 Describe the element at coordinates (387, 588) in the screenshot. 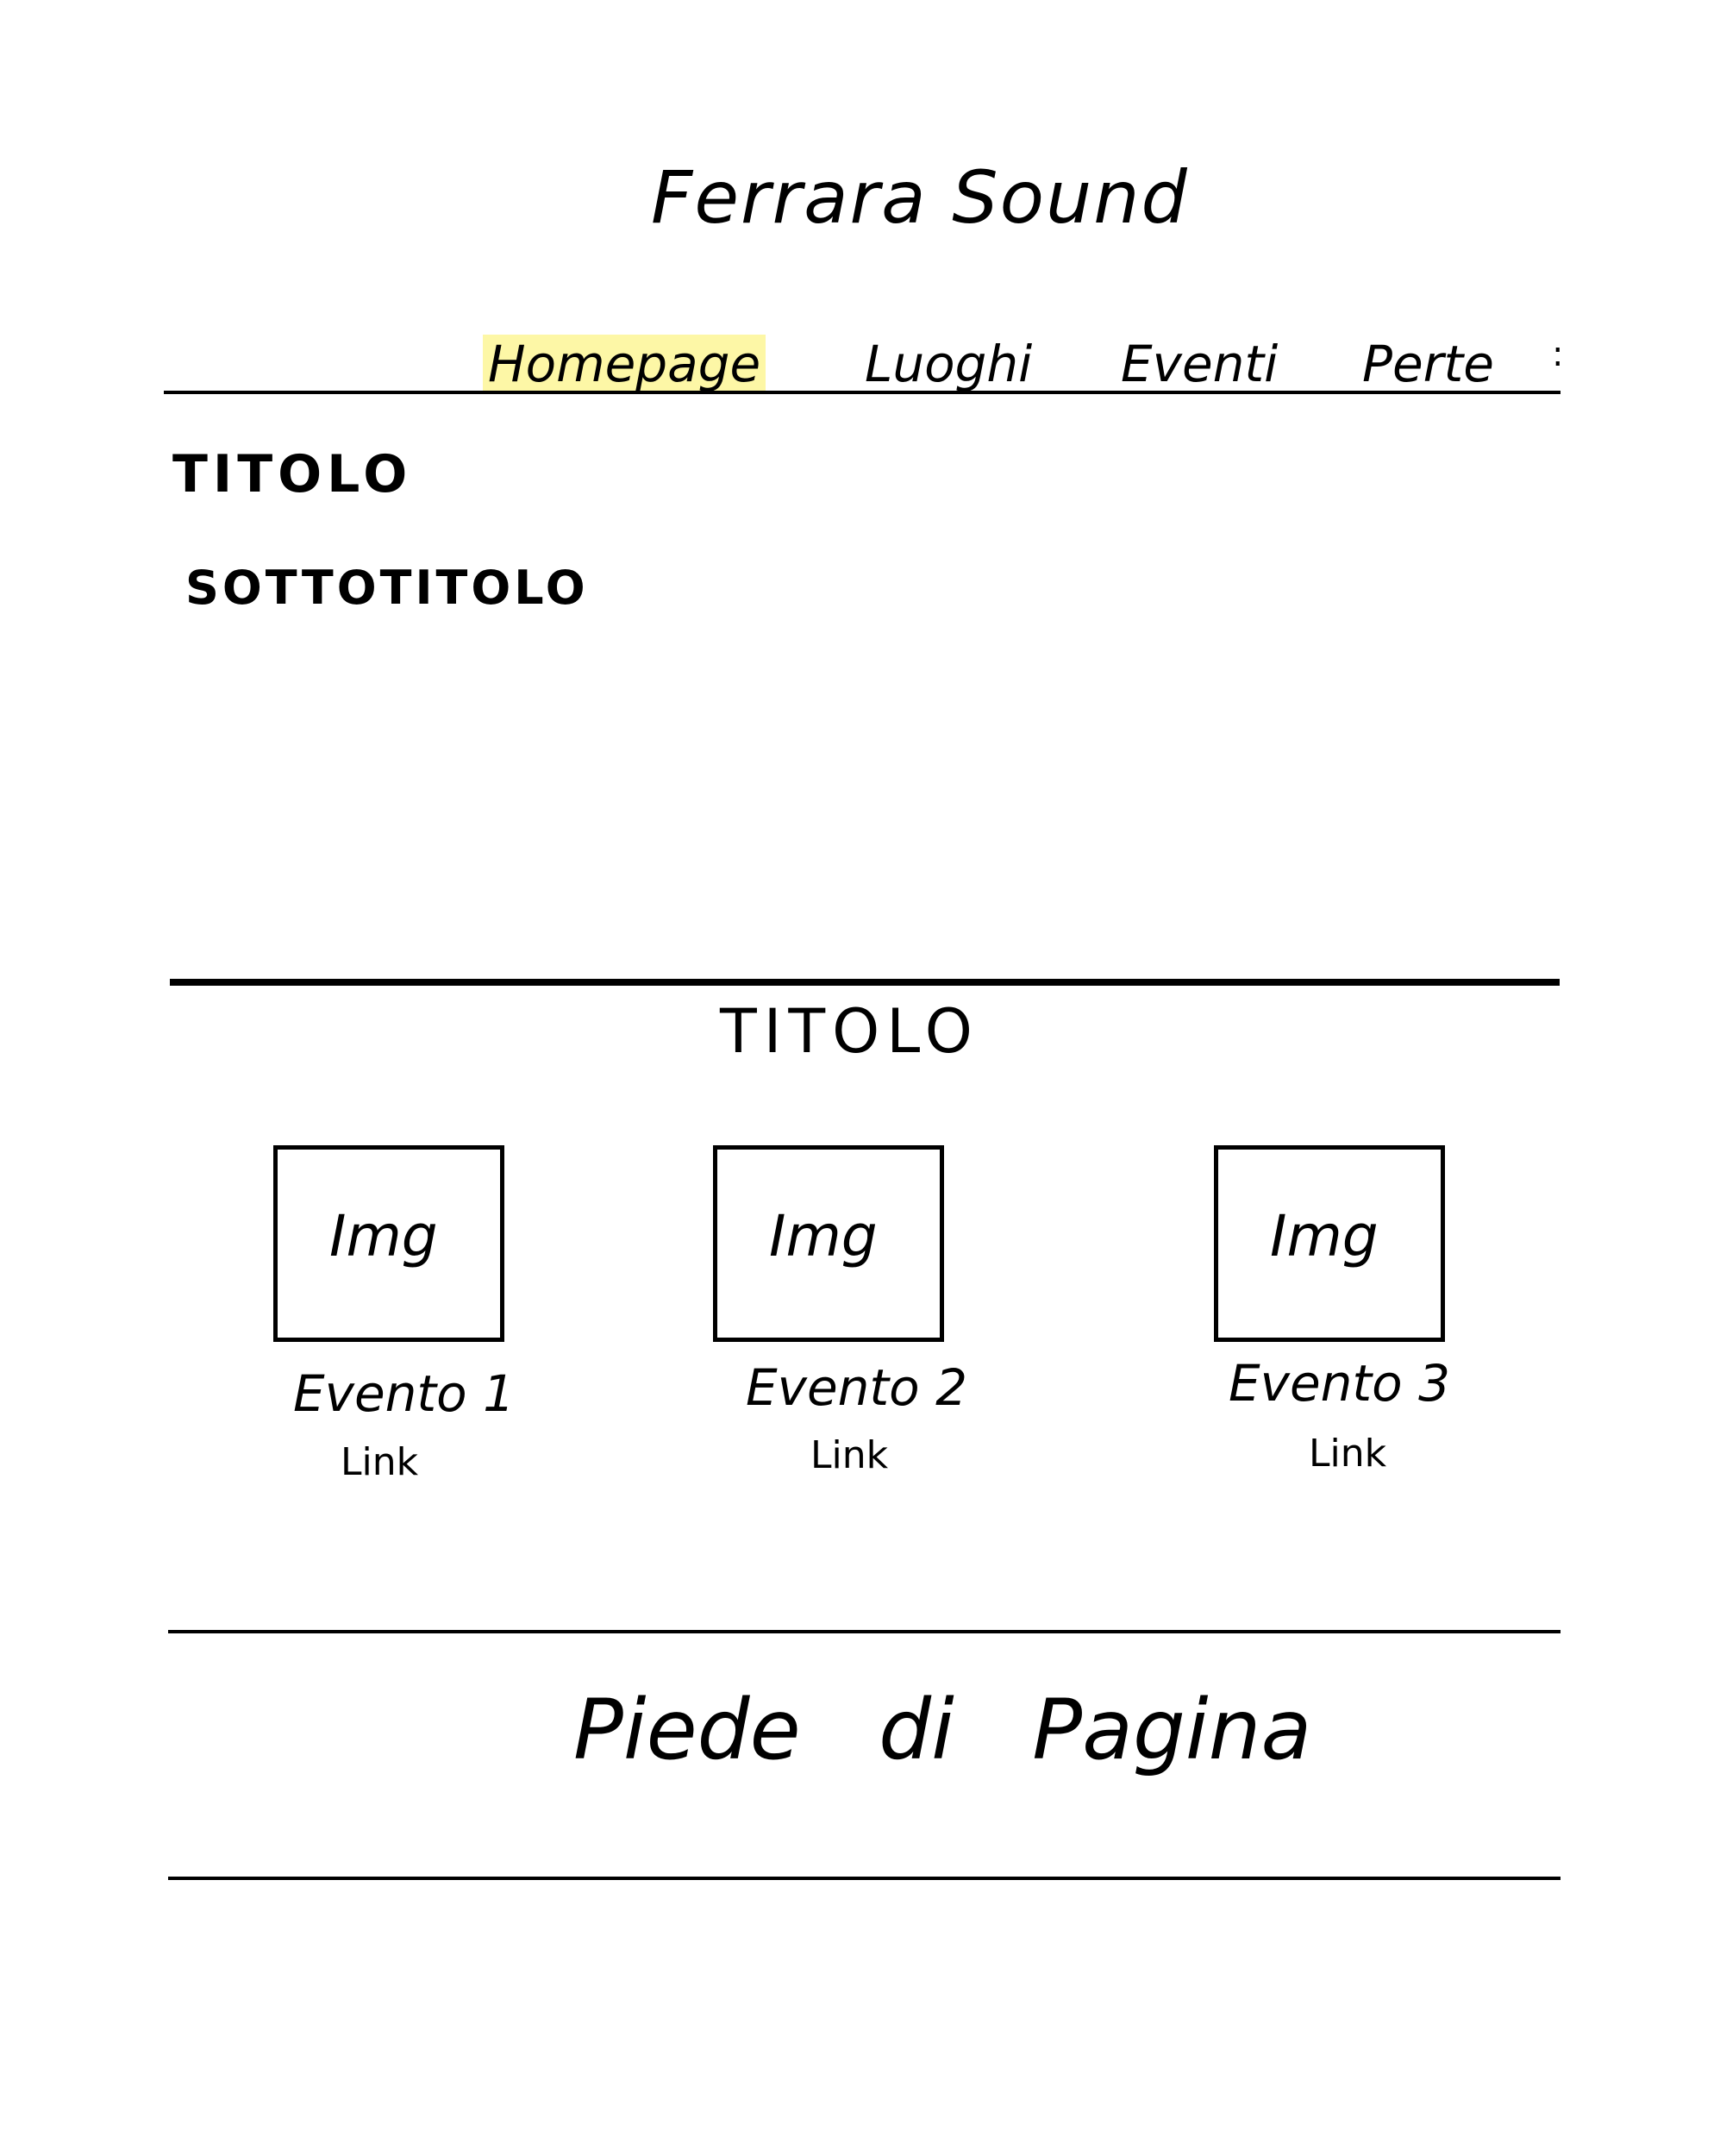

I see `hero-subtitle: SOTTOTITOLO` at that location.